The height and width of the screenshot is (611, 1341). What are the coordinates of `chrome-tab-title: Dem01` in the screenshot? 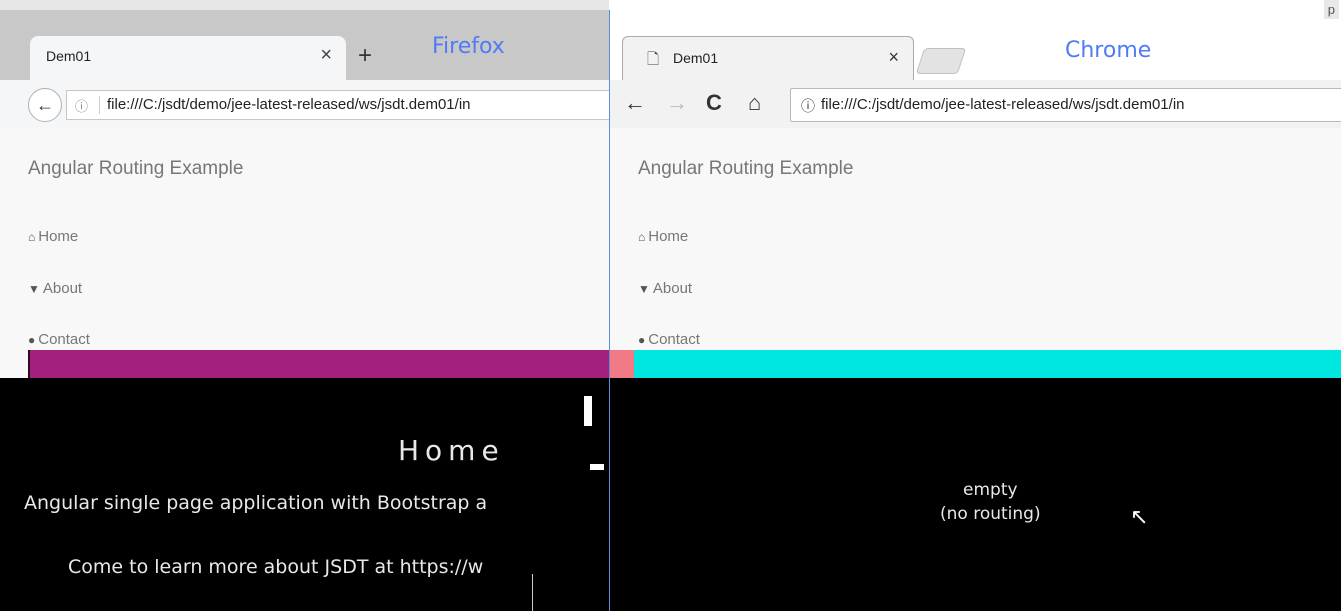 It's located at (696, 58).